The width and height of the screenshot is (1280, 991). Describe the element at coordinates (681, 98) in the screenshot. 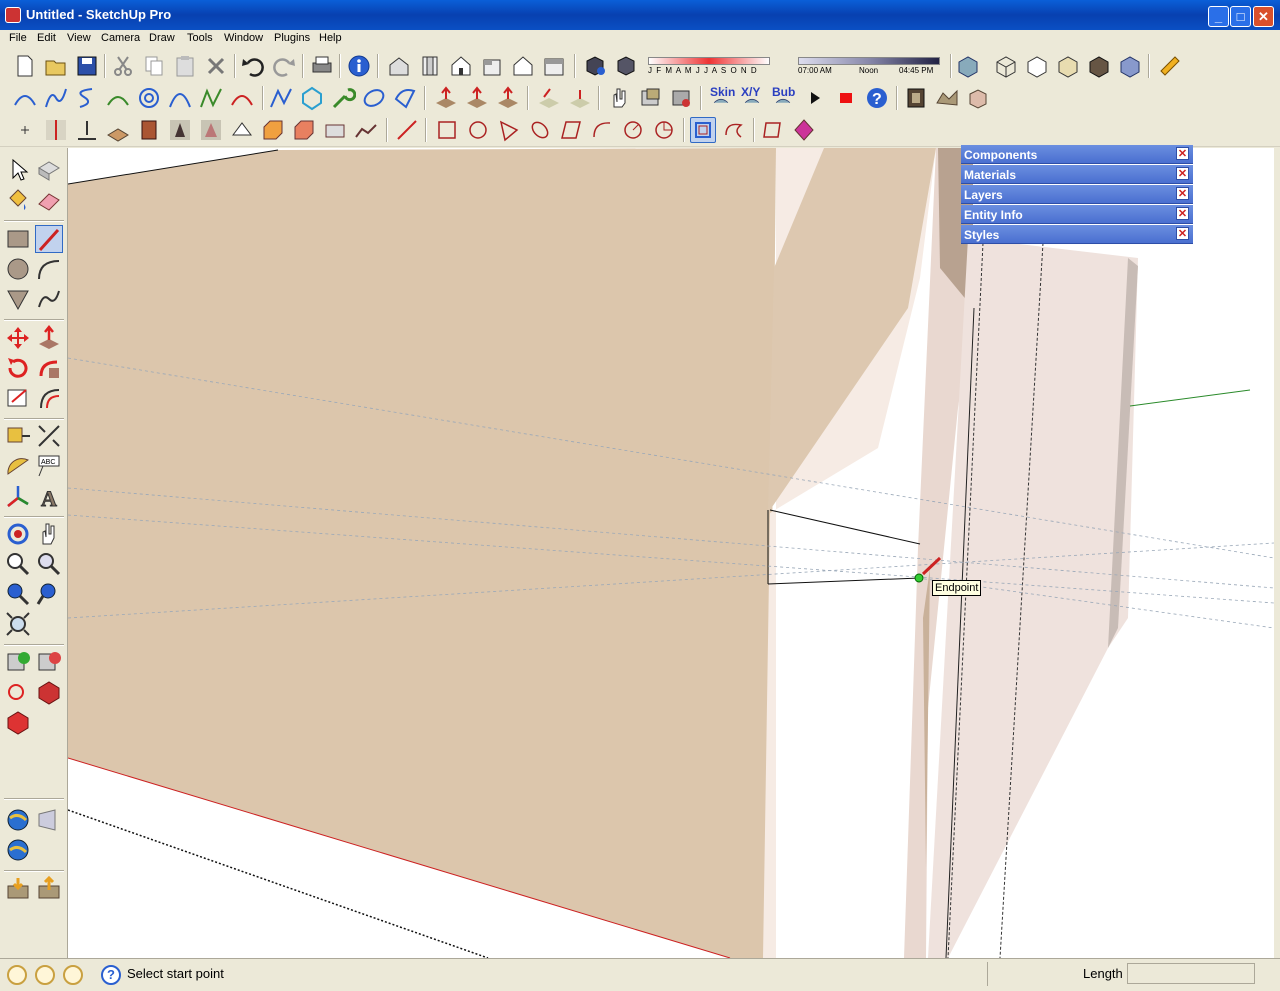

I see `layer-manager-icon` at that location.